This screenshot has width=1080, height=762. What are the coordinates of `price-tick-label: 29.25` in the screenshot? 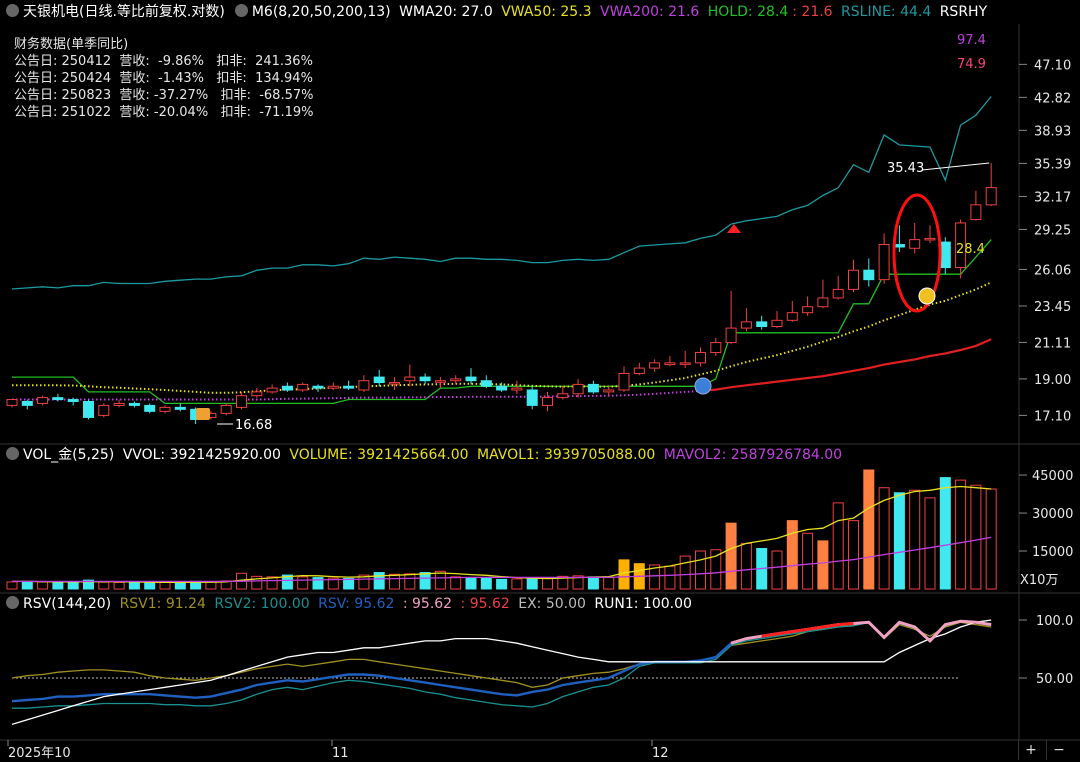 It's located at (1052, 230).